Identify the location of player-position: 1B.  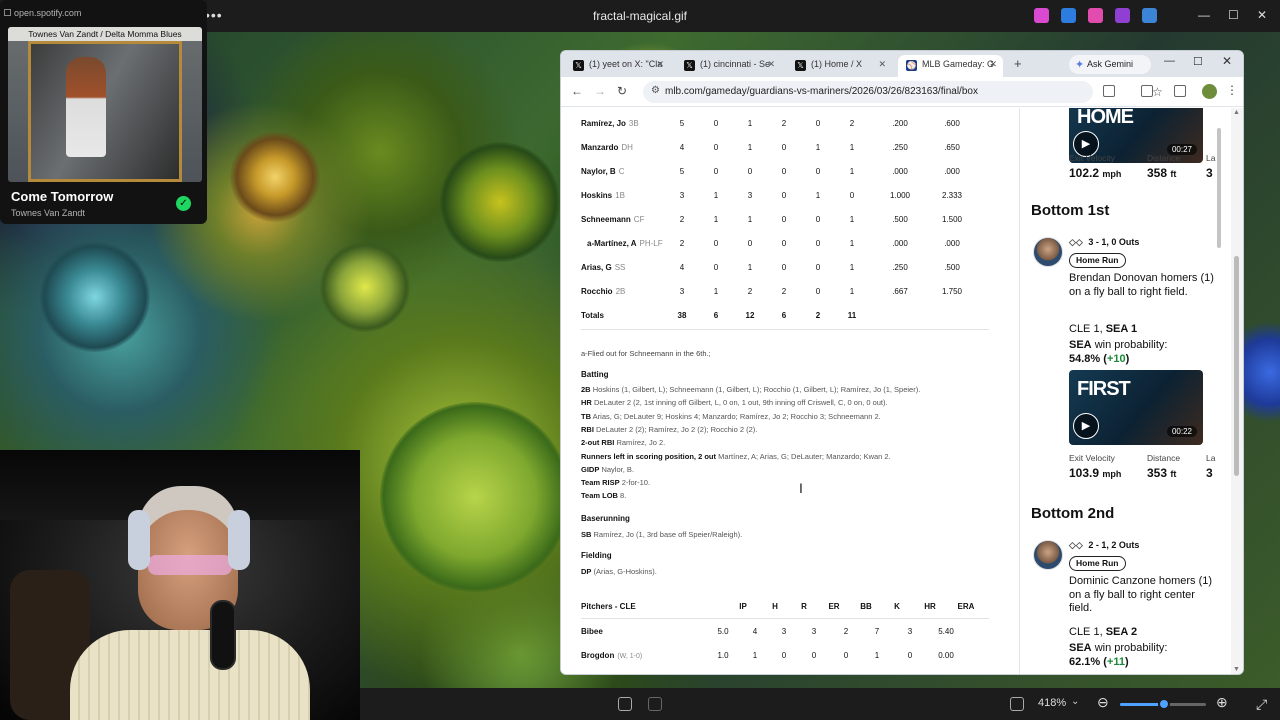
(620, 195).